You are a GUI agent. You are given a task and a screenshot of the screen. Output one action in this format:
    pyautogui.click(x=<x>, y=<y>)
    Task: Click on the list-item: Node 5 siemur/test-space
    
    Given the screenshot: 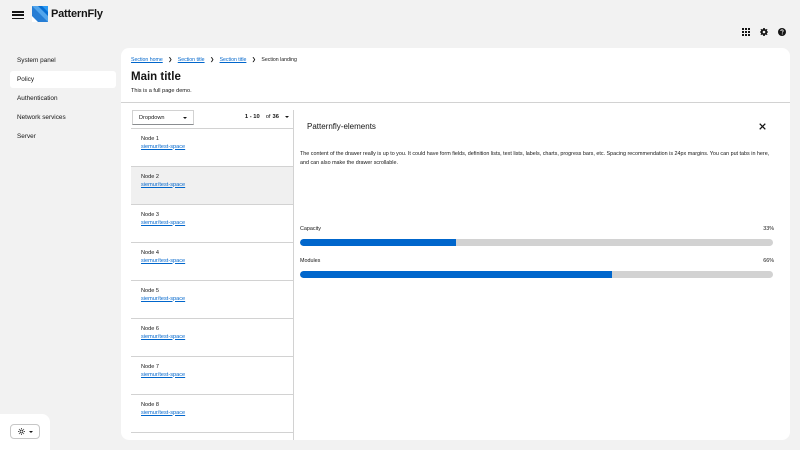 What is the action you would take?
    pyautogui.click(x=212, y=300)
    